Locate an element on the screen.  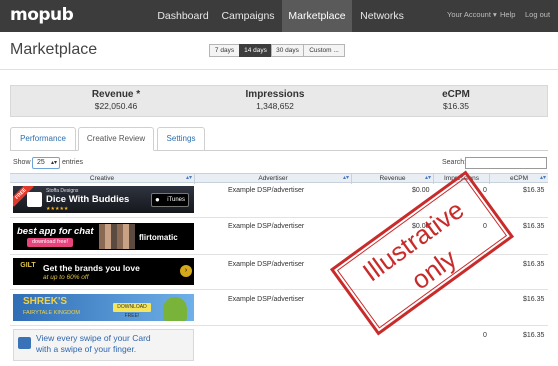
entries-per-page-select: 25 ▴▾ is located at coordinates (46, 163).